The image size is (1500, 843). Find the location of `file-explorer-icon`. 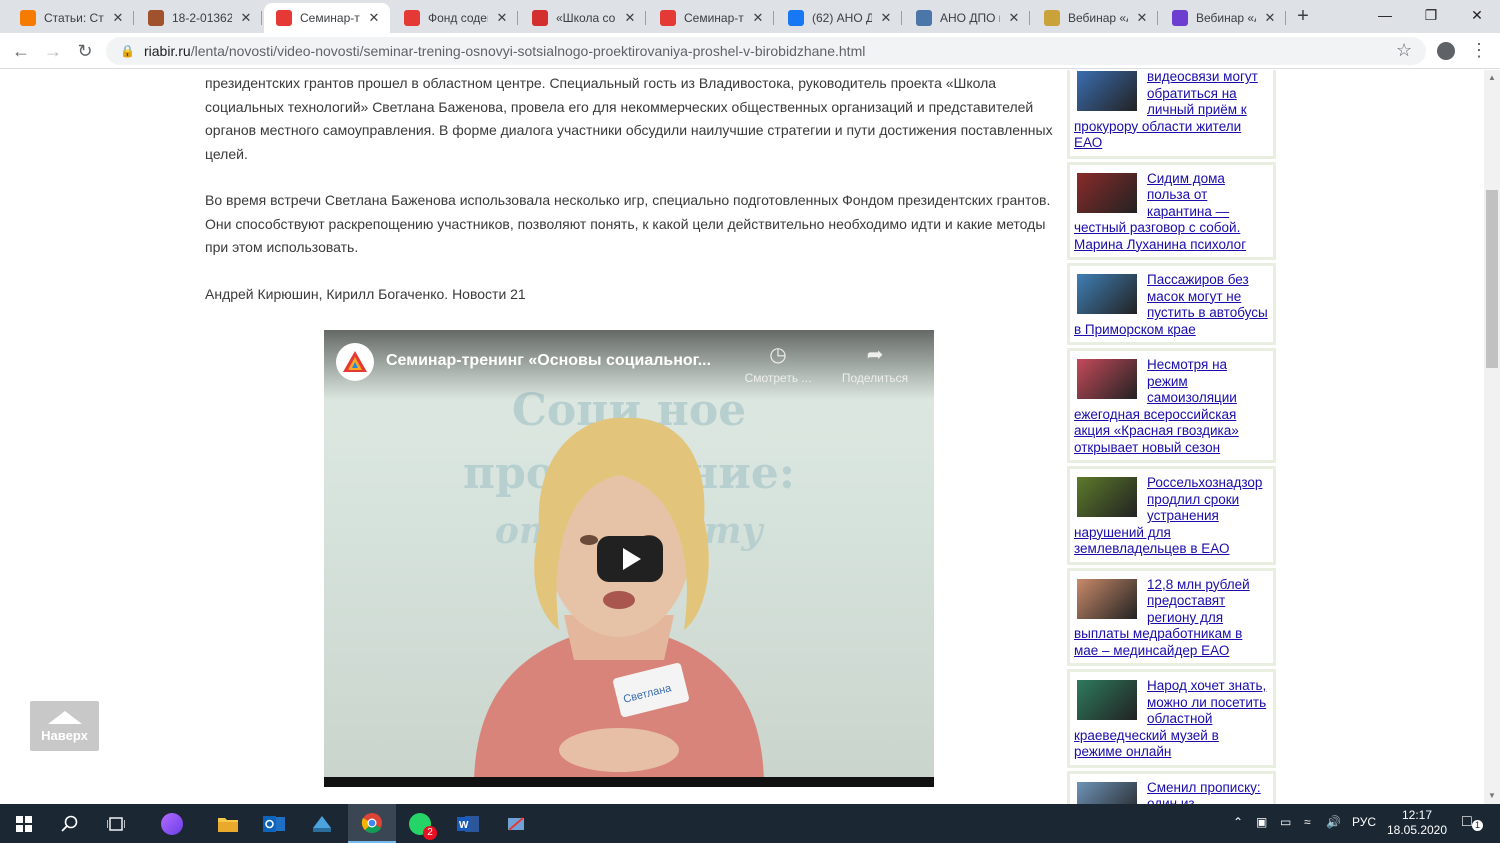

file-explorer-icon is located at coordinates (228, 823).